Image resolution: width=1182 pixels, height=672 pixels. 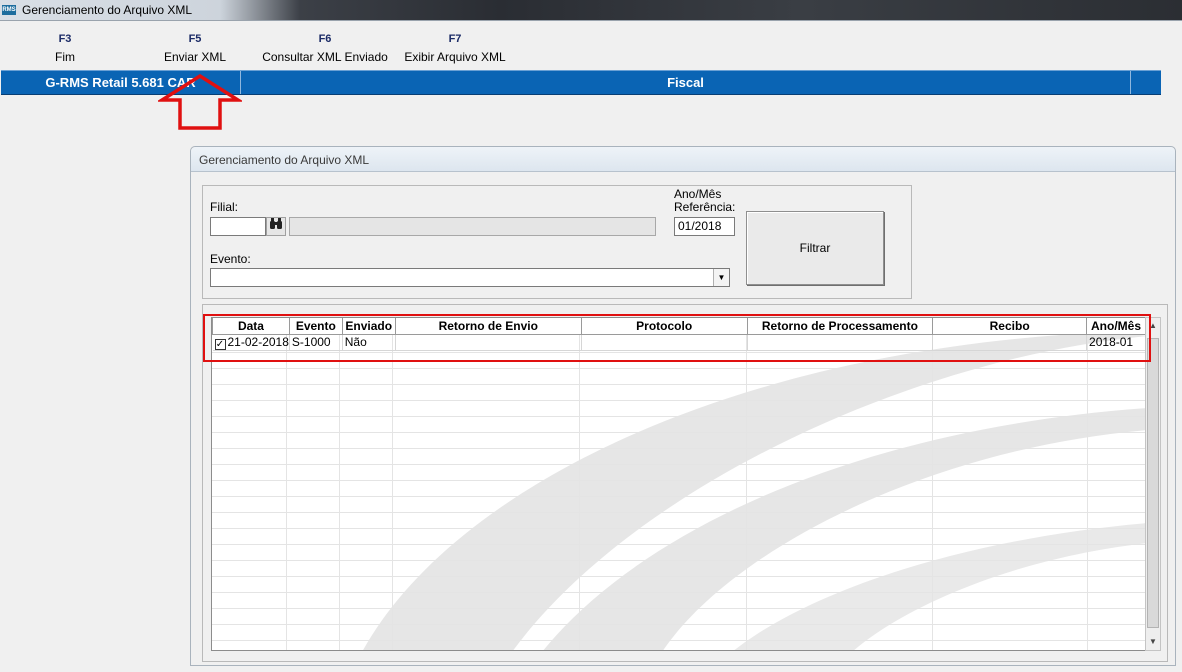 What do you see at coordinates (1153, 642) in the screenshot?
I see `scroll-down-icon: ▼` at bounding box center [1153, 642].